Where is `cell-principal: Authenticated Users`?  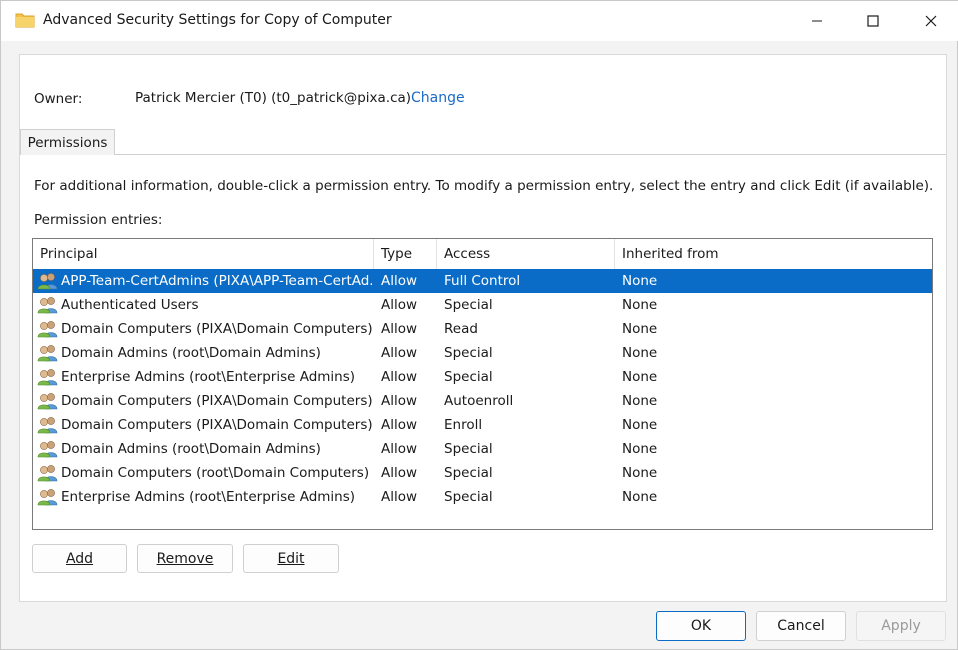
cell-principal: Authenticated Users is located at coordinates (204, 305).